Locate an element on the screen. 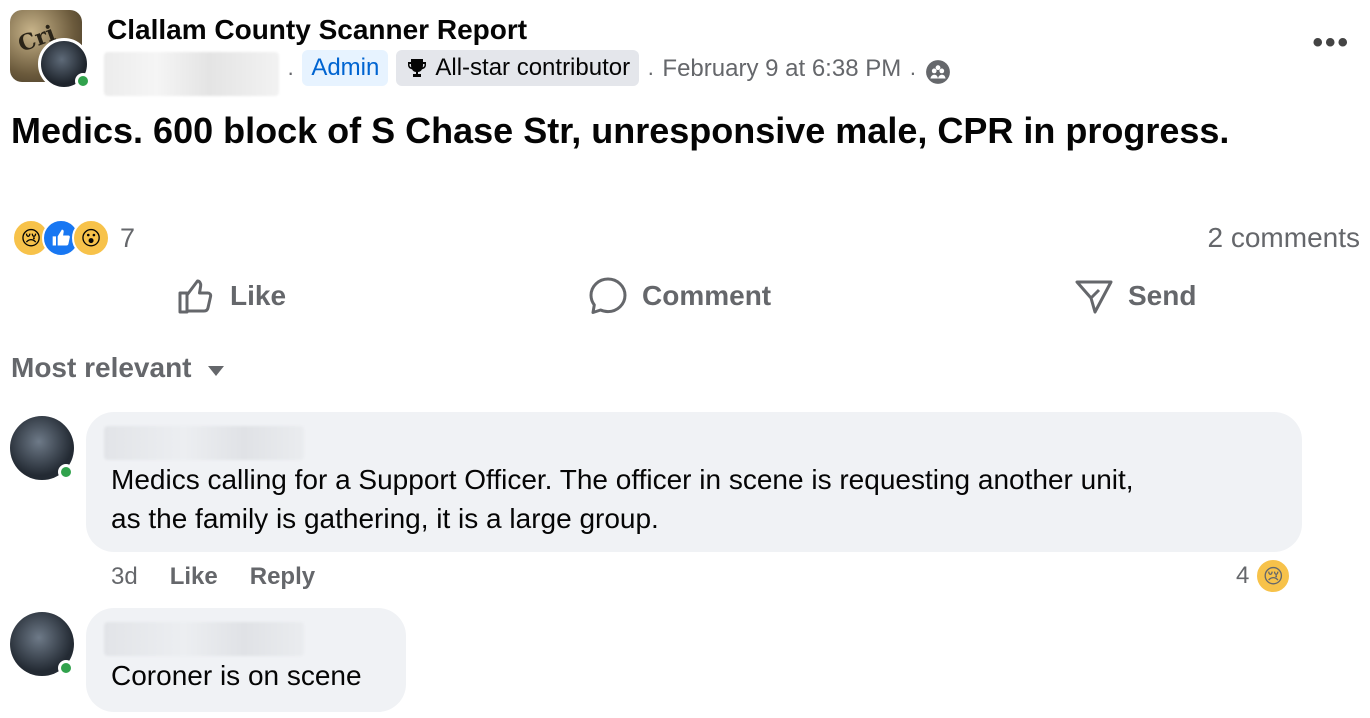  reaction-count: 7 is located at coordinates (128, 237).